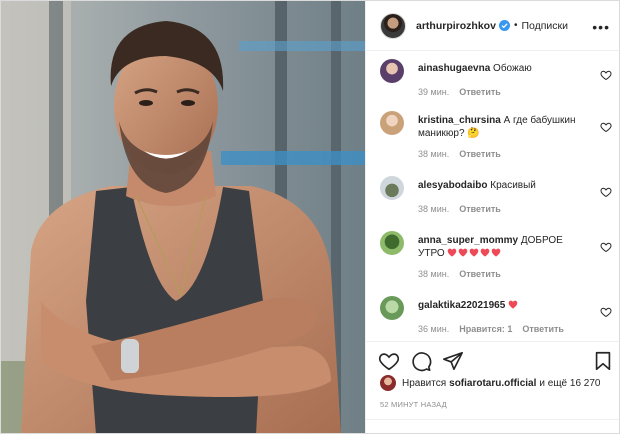 The width and height of the screenshot is (620, 434). What do you see at coordinates (513, 185) in the screenshot?
I see `comment-body: Красивый` at bounding box center [513, 185].